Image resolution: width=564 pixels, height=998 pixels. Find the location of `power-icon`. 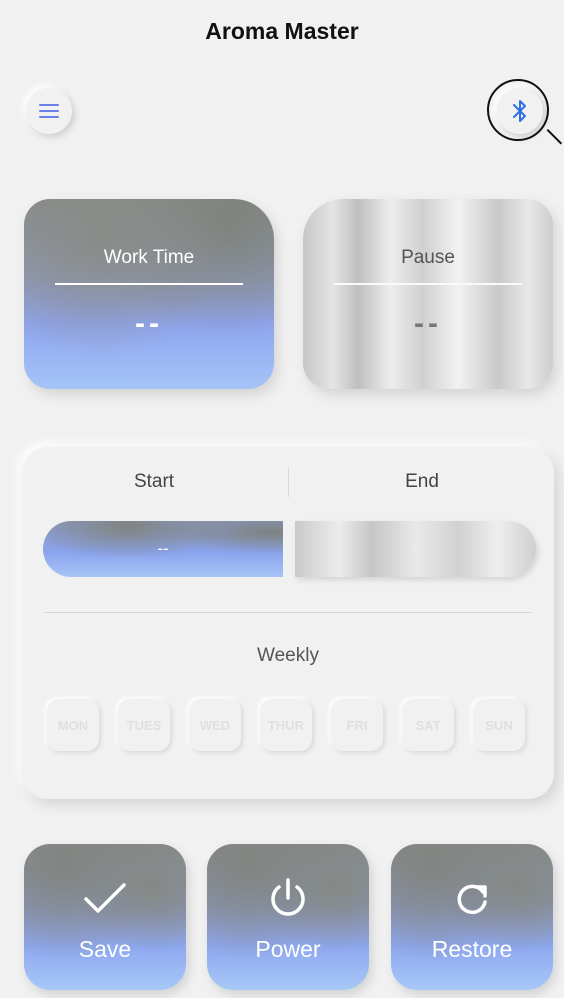

power-icon is located at coordinates (288, 897).